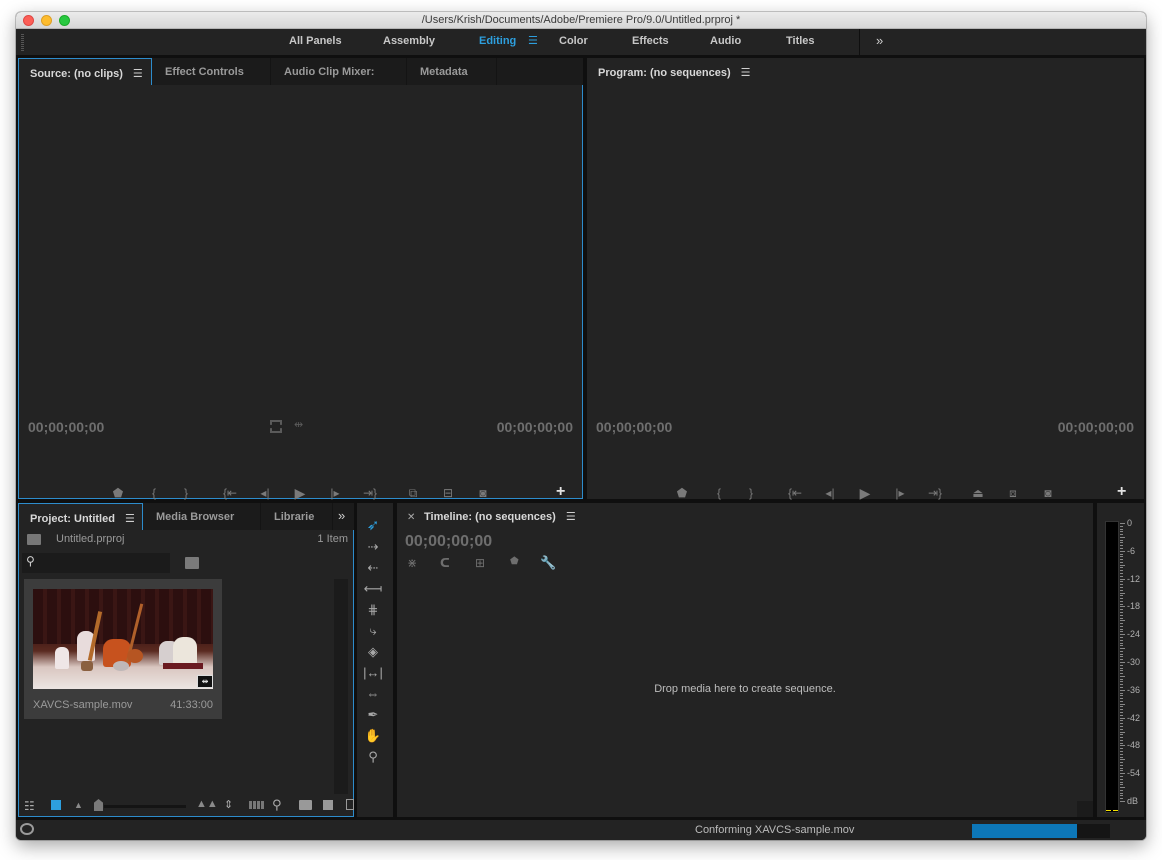 This screenshot has height=860, width=1162. I want to click on workspace-audio: Audio, so click(725, 41).